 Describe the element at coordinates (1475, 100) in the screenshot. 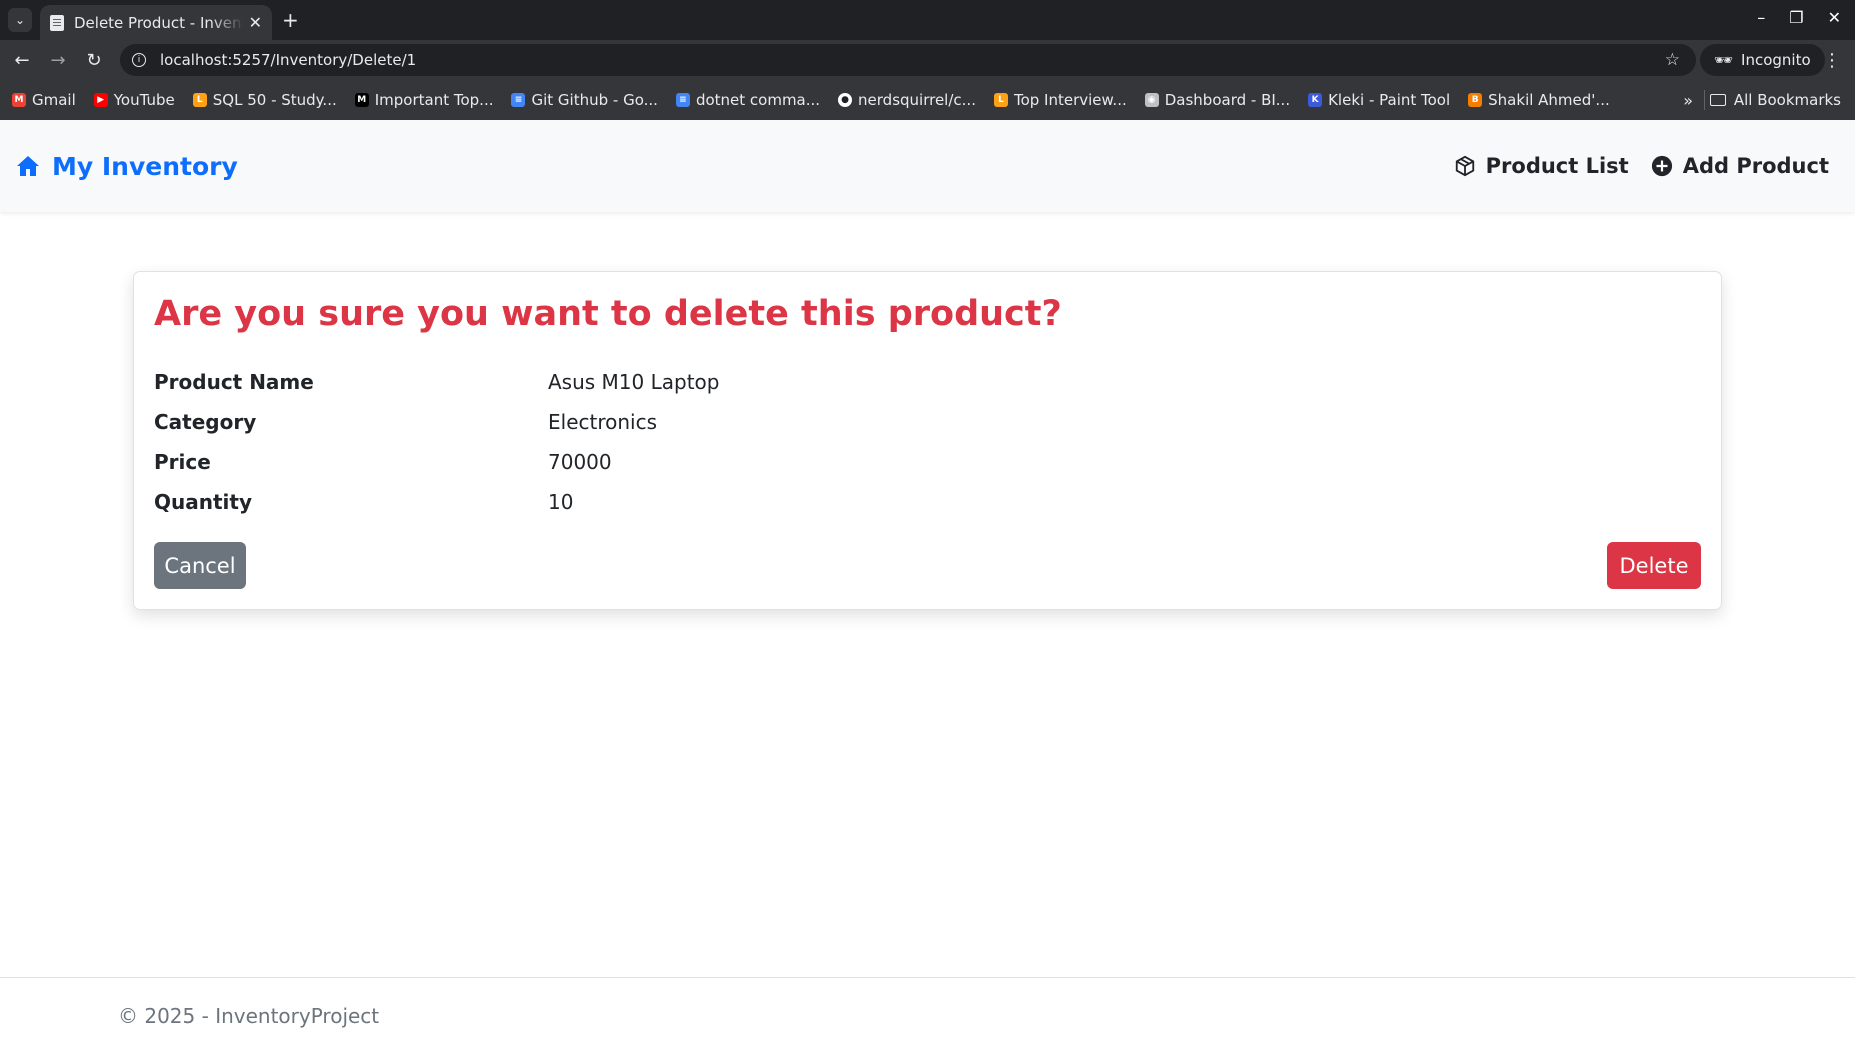

I see `blogger-icon: B` at that location.